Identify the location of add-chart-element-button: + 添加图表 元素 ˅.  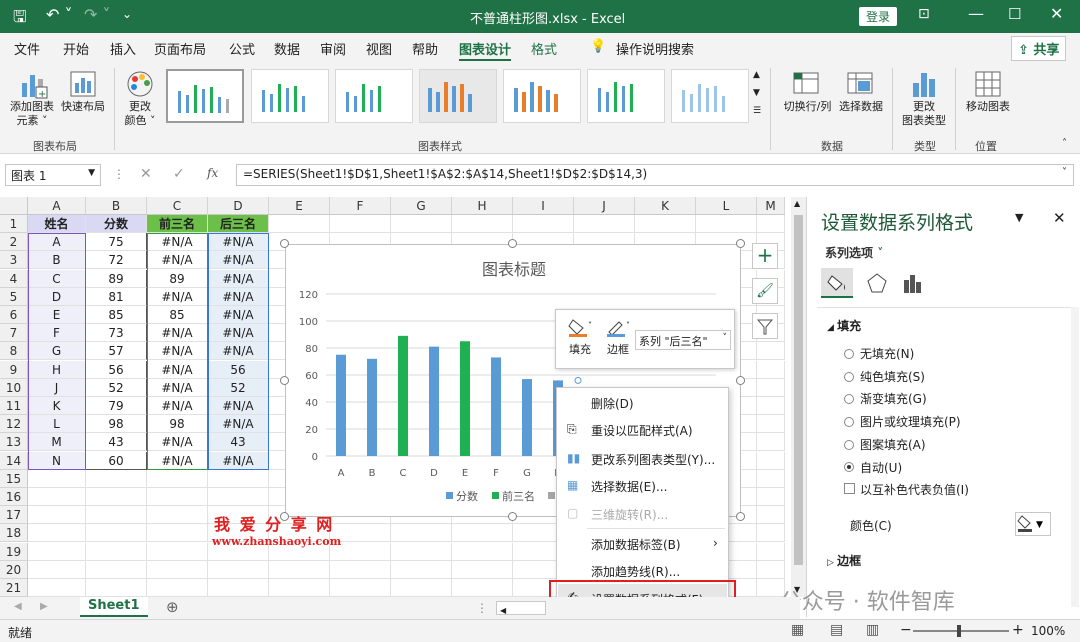
(32, 98).